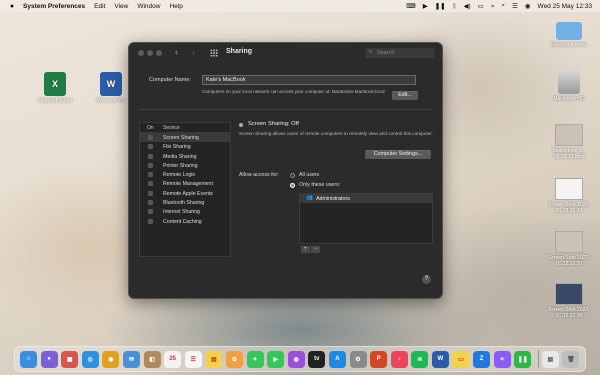 The width and height of the screenshot is (600, 375). Describe the element at coordinates (493, 6) in the screenshot. I see `wifi-icon: ≈` at that location.